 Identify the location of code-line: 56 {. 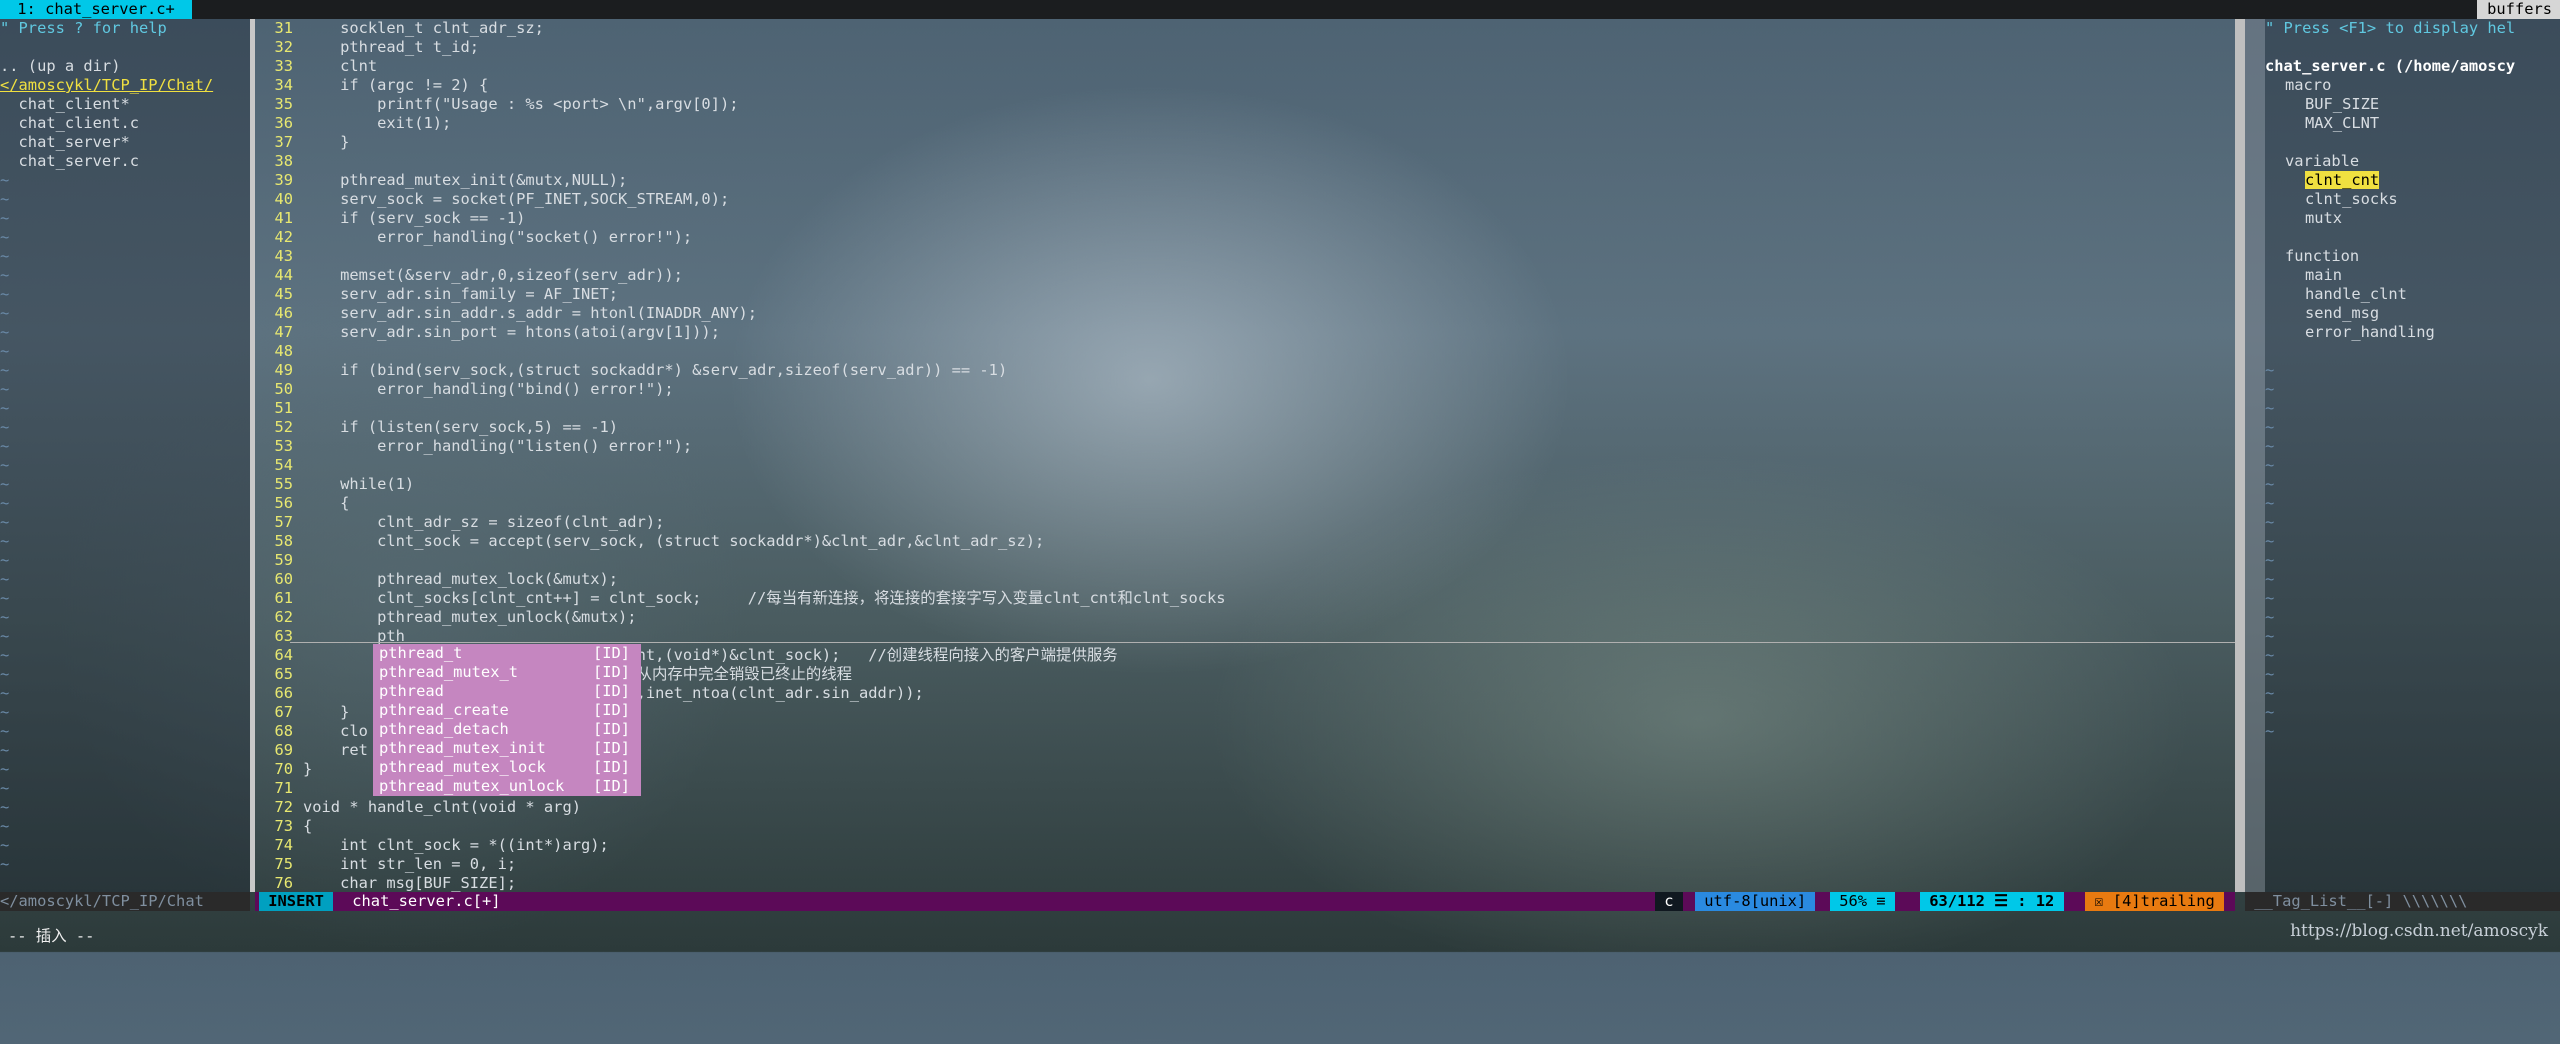
(1245, 503).